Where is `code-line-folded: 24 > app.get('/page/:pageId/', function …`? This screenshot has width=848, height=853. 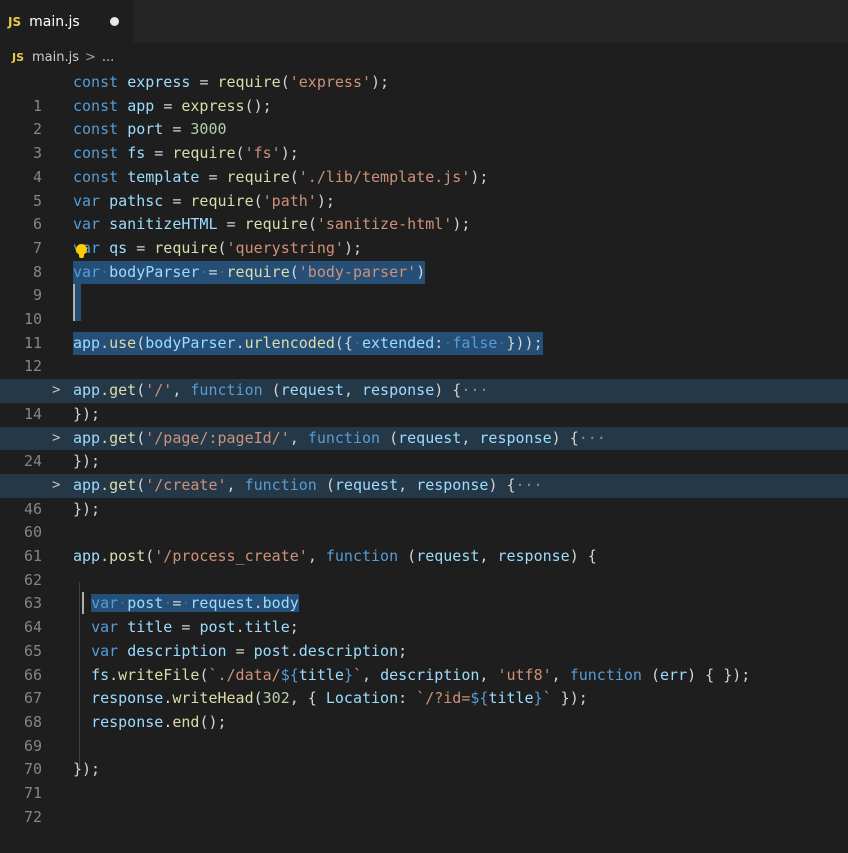 code-line-folded: 24 > app.get('/page/:pageId/', function … is located at coordinates (424, 448).